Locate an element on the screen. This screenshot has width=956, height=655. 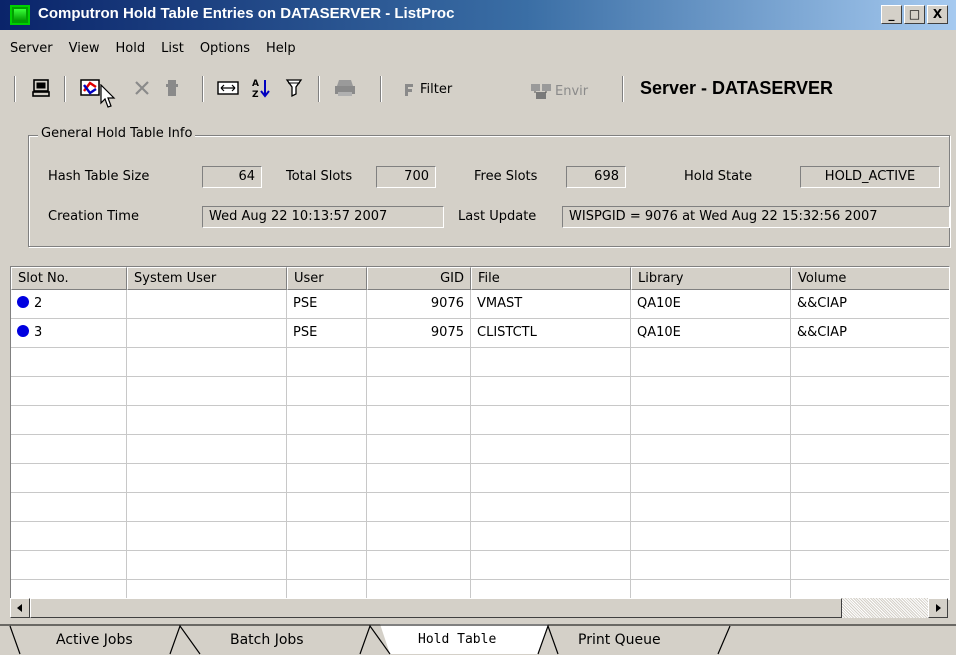
file-cell: CLISTCTL is located at coordinates (551, 333).